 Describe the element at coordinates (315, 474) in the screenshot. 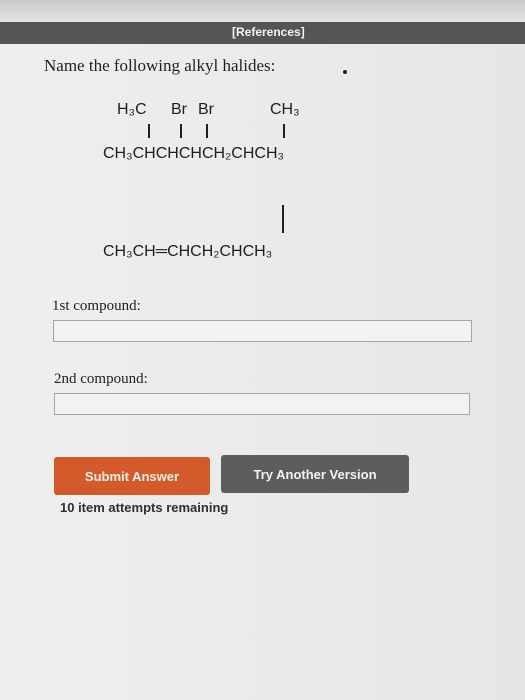

I see `try-another-version-button: Try Another Version` at that location.